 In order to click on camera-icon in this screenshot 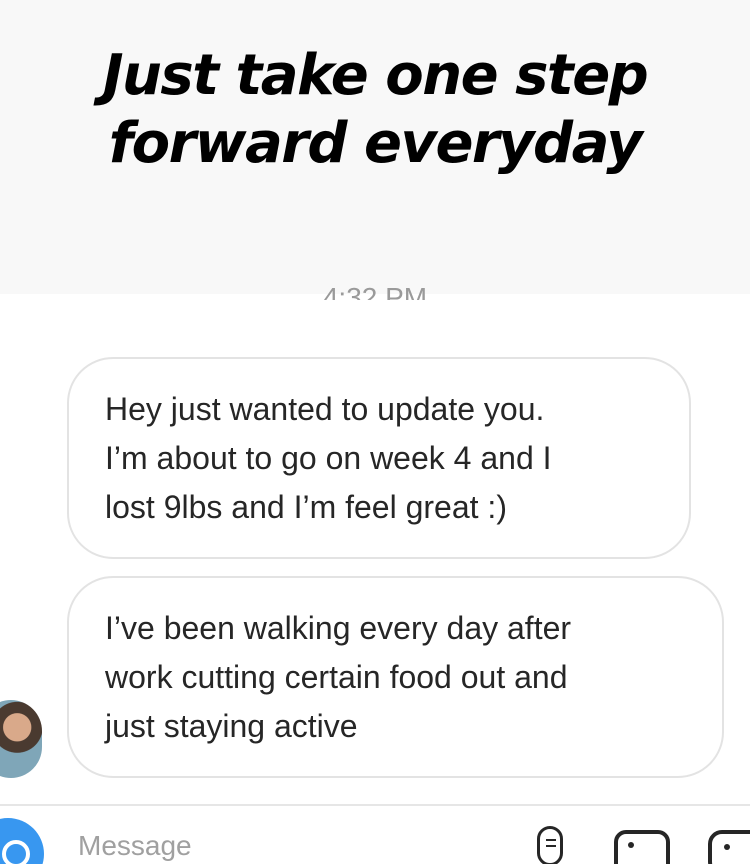, I will do `click(22, 841)`.